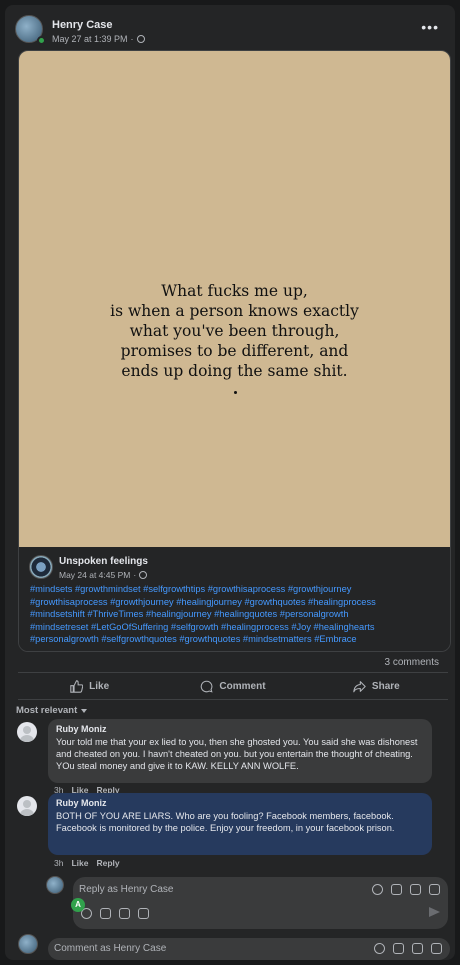 The height and width of the screenshot is (965, 460). What do you see at coordinates (77, 686) in the screenshot?
I see `thumbs-up-icon` at bounding box center [77, 686].